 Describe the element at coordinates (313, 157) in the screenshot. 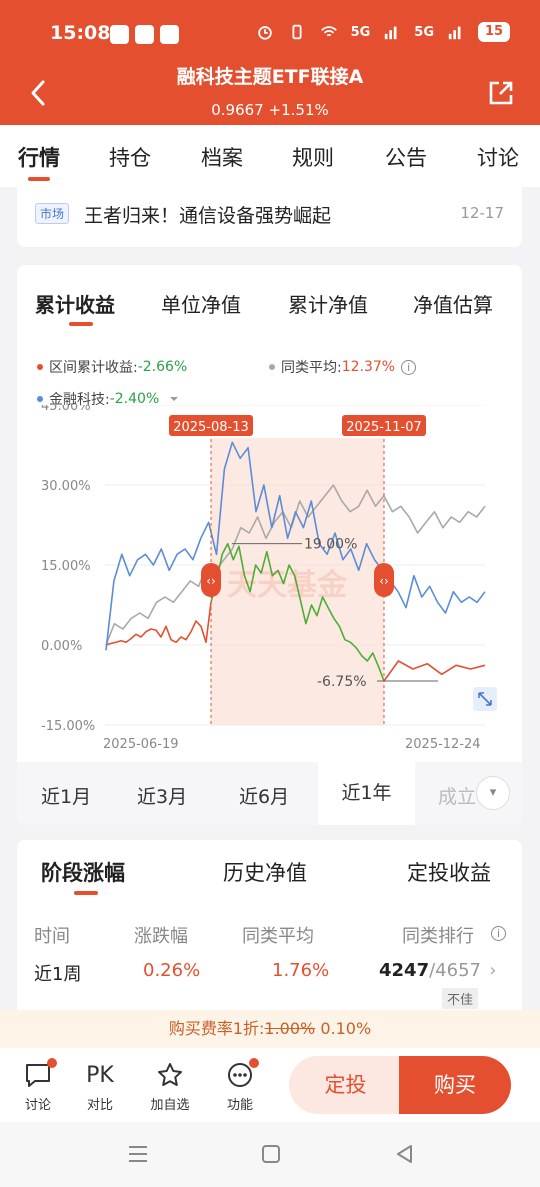

I see `tab-rules: 规则` at that location.